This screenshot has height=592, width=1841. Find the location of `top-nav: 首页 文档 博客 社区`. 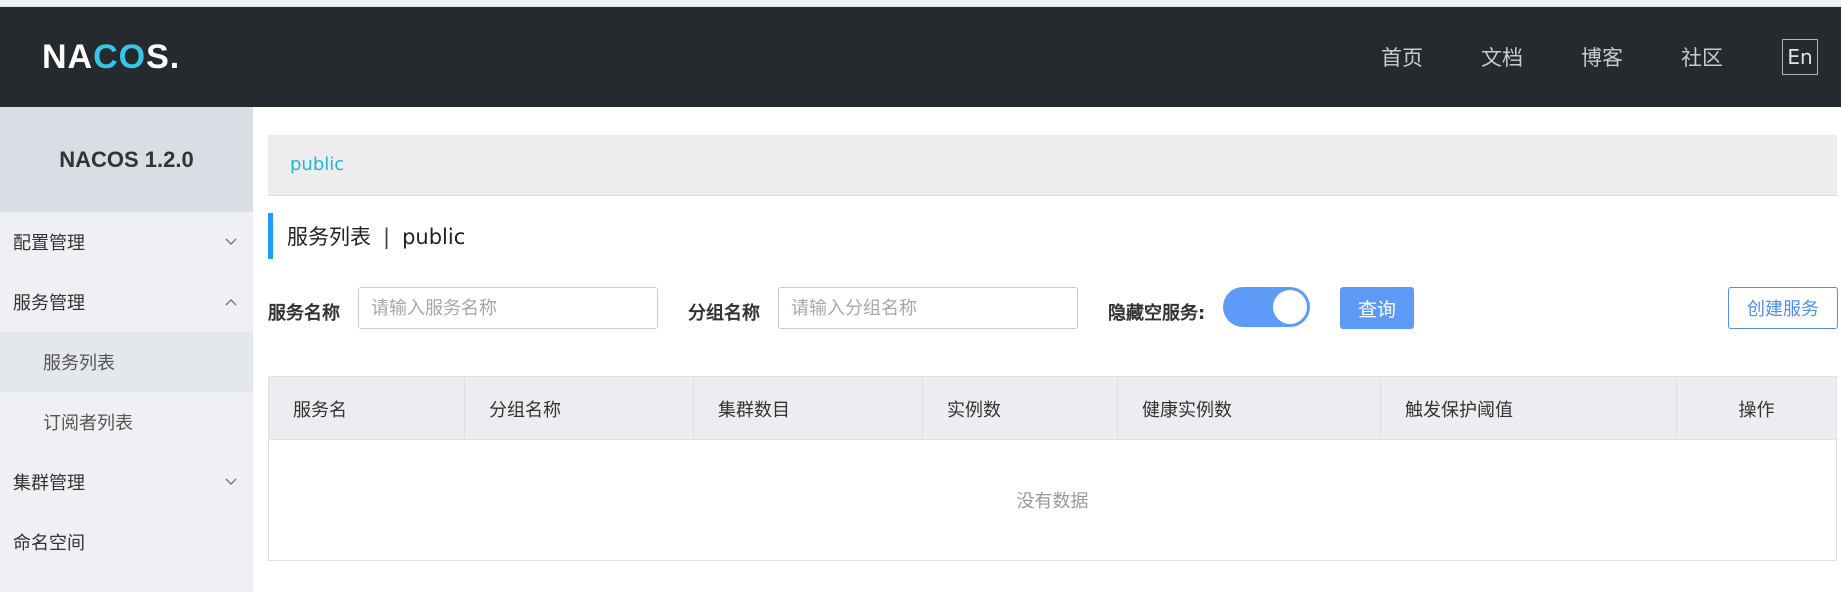

top-nav: 首页 文档 博客 社区 is located at coordinates (1552, 57).